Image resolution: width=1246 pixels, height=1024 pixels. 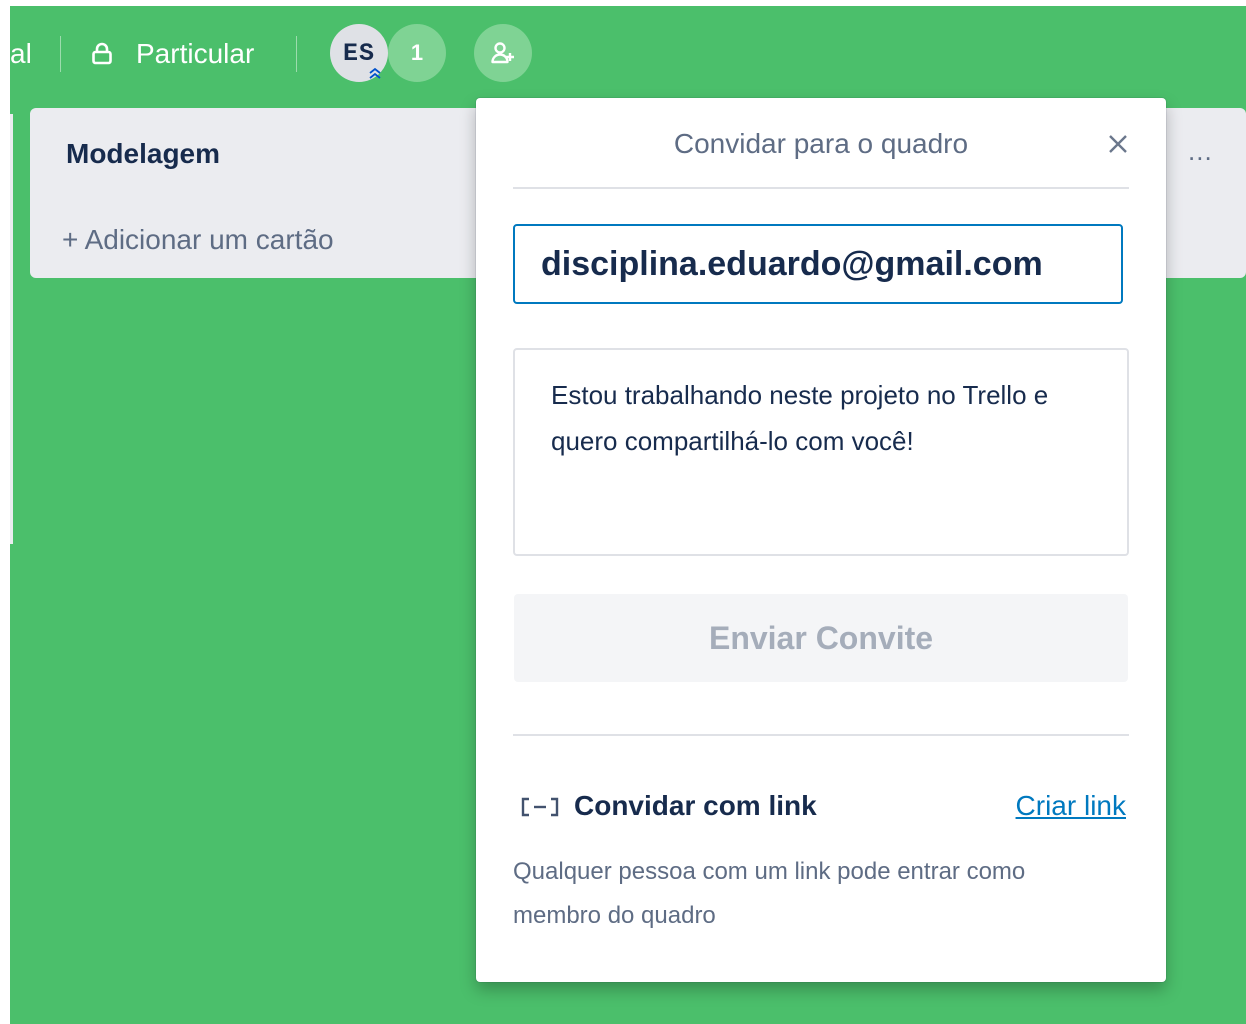 I want to click on visibility-button: Particular, so click(x=172, y=54).